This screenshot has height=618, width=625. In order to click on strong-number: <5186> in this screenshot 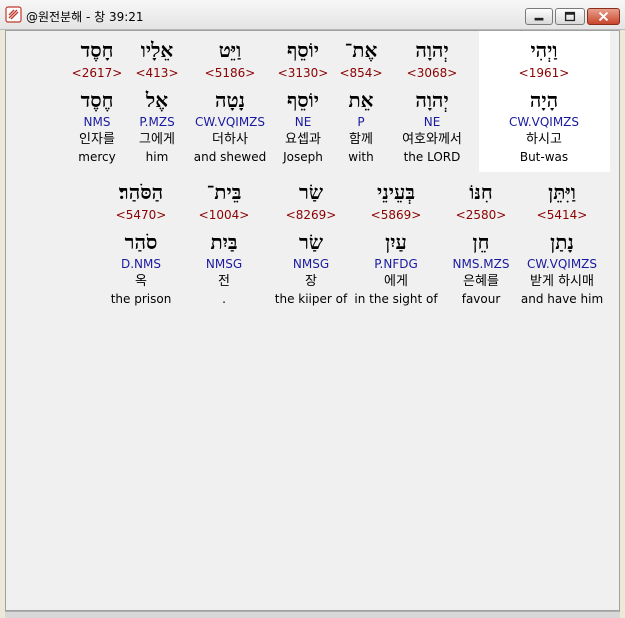, I will do `click(230, 73)`.